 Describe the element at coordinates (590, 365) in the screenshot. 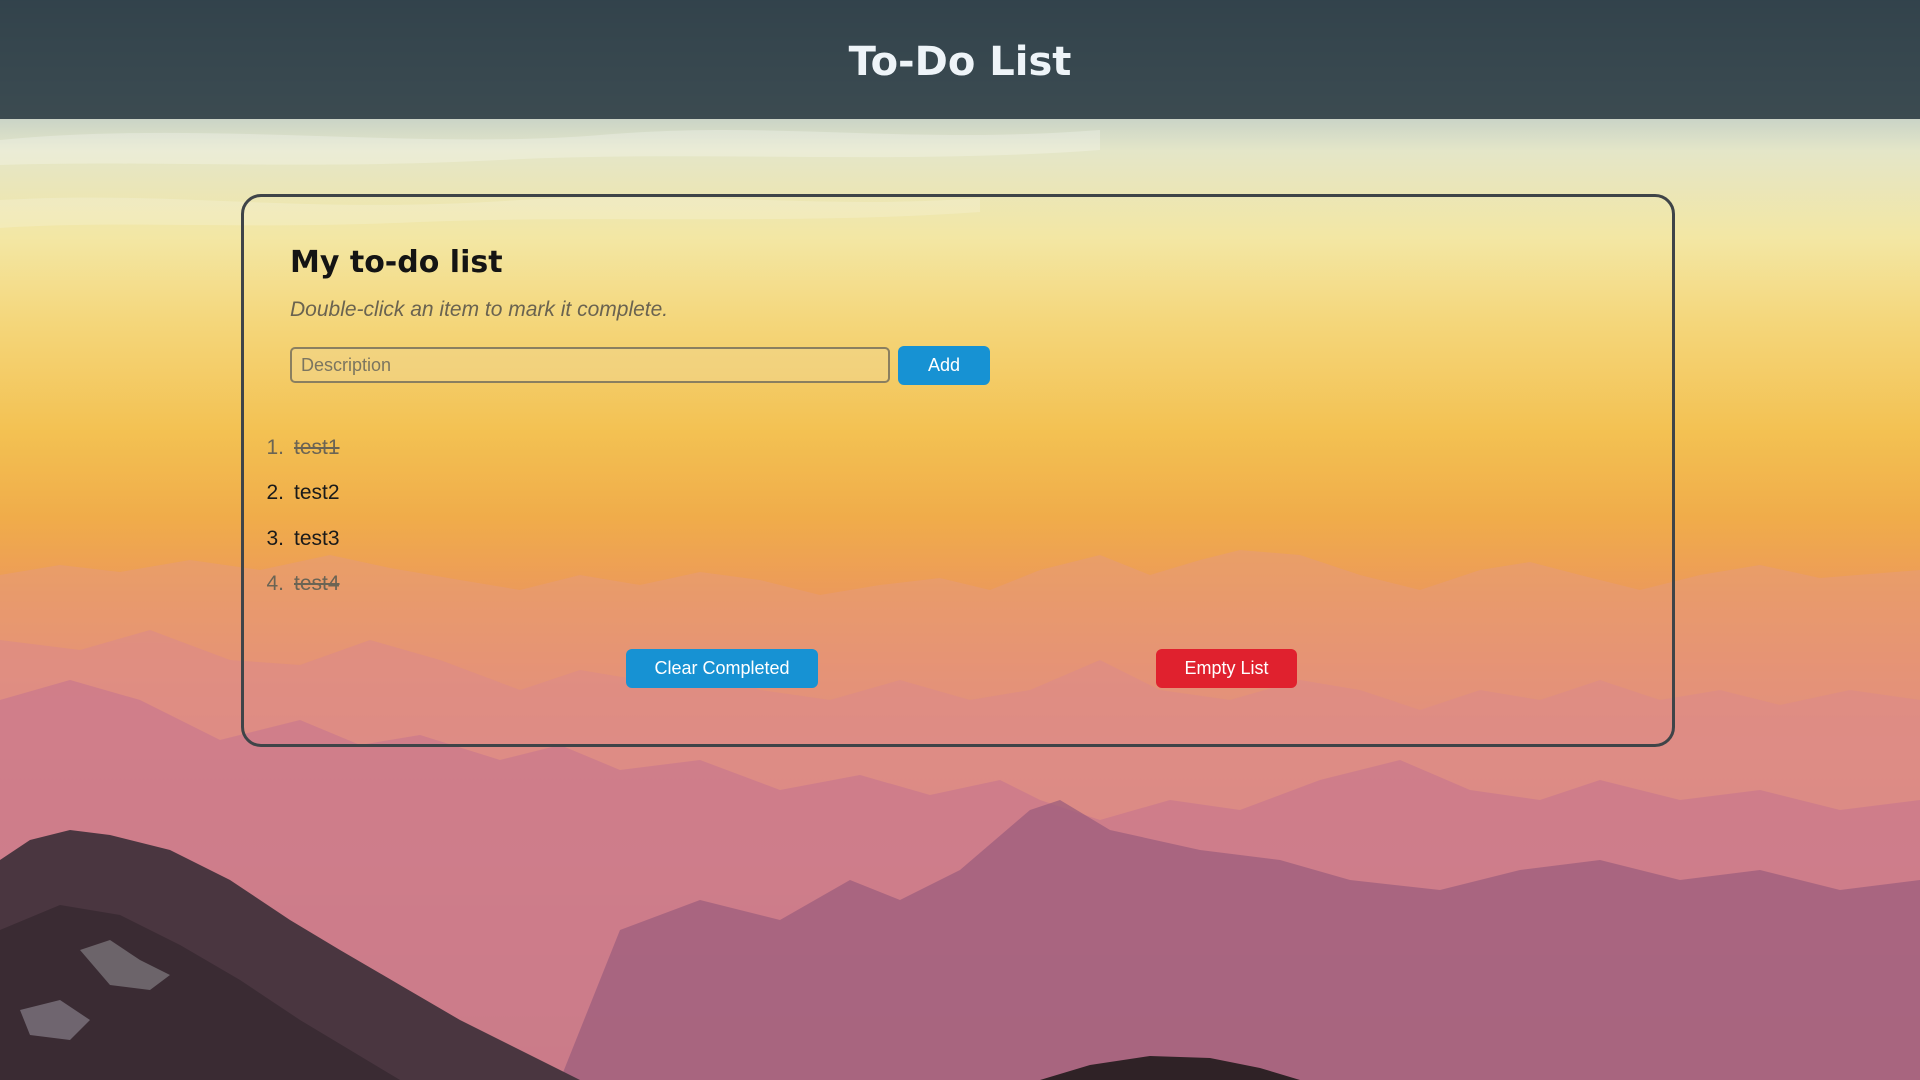

I see `description-input` at that location.